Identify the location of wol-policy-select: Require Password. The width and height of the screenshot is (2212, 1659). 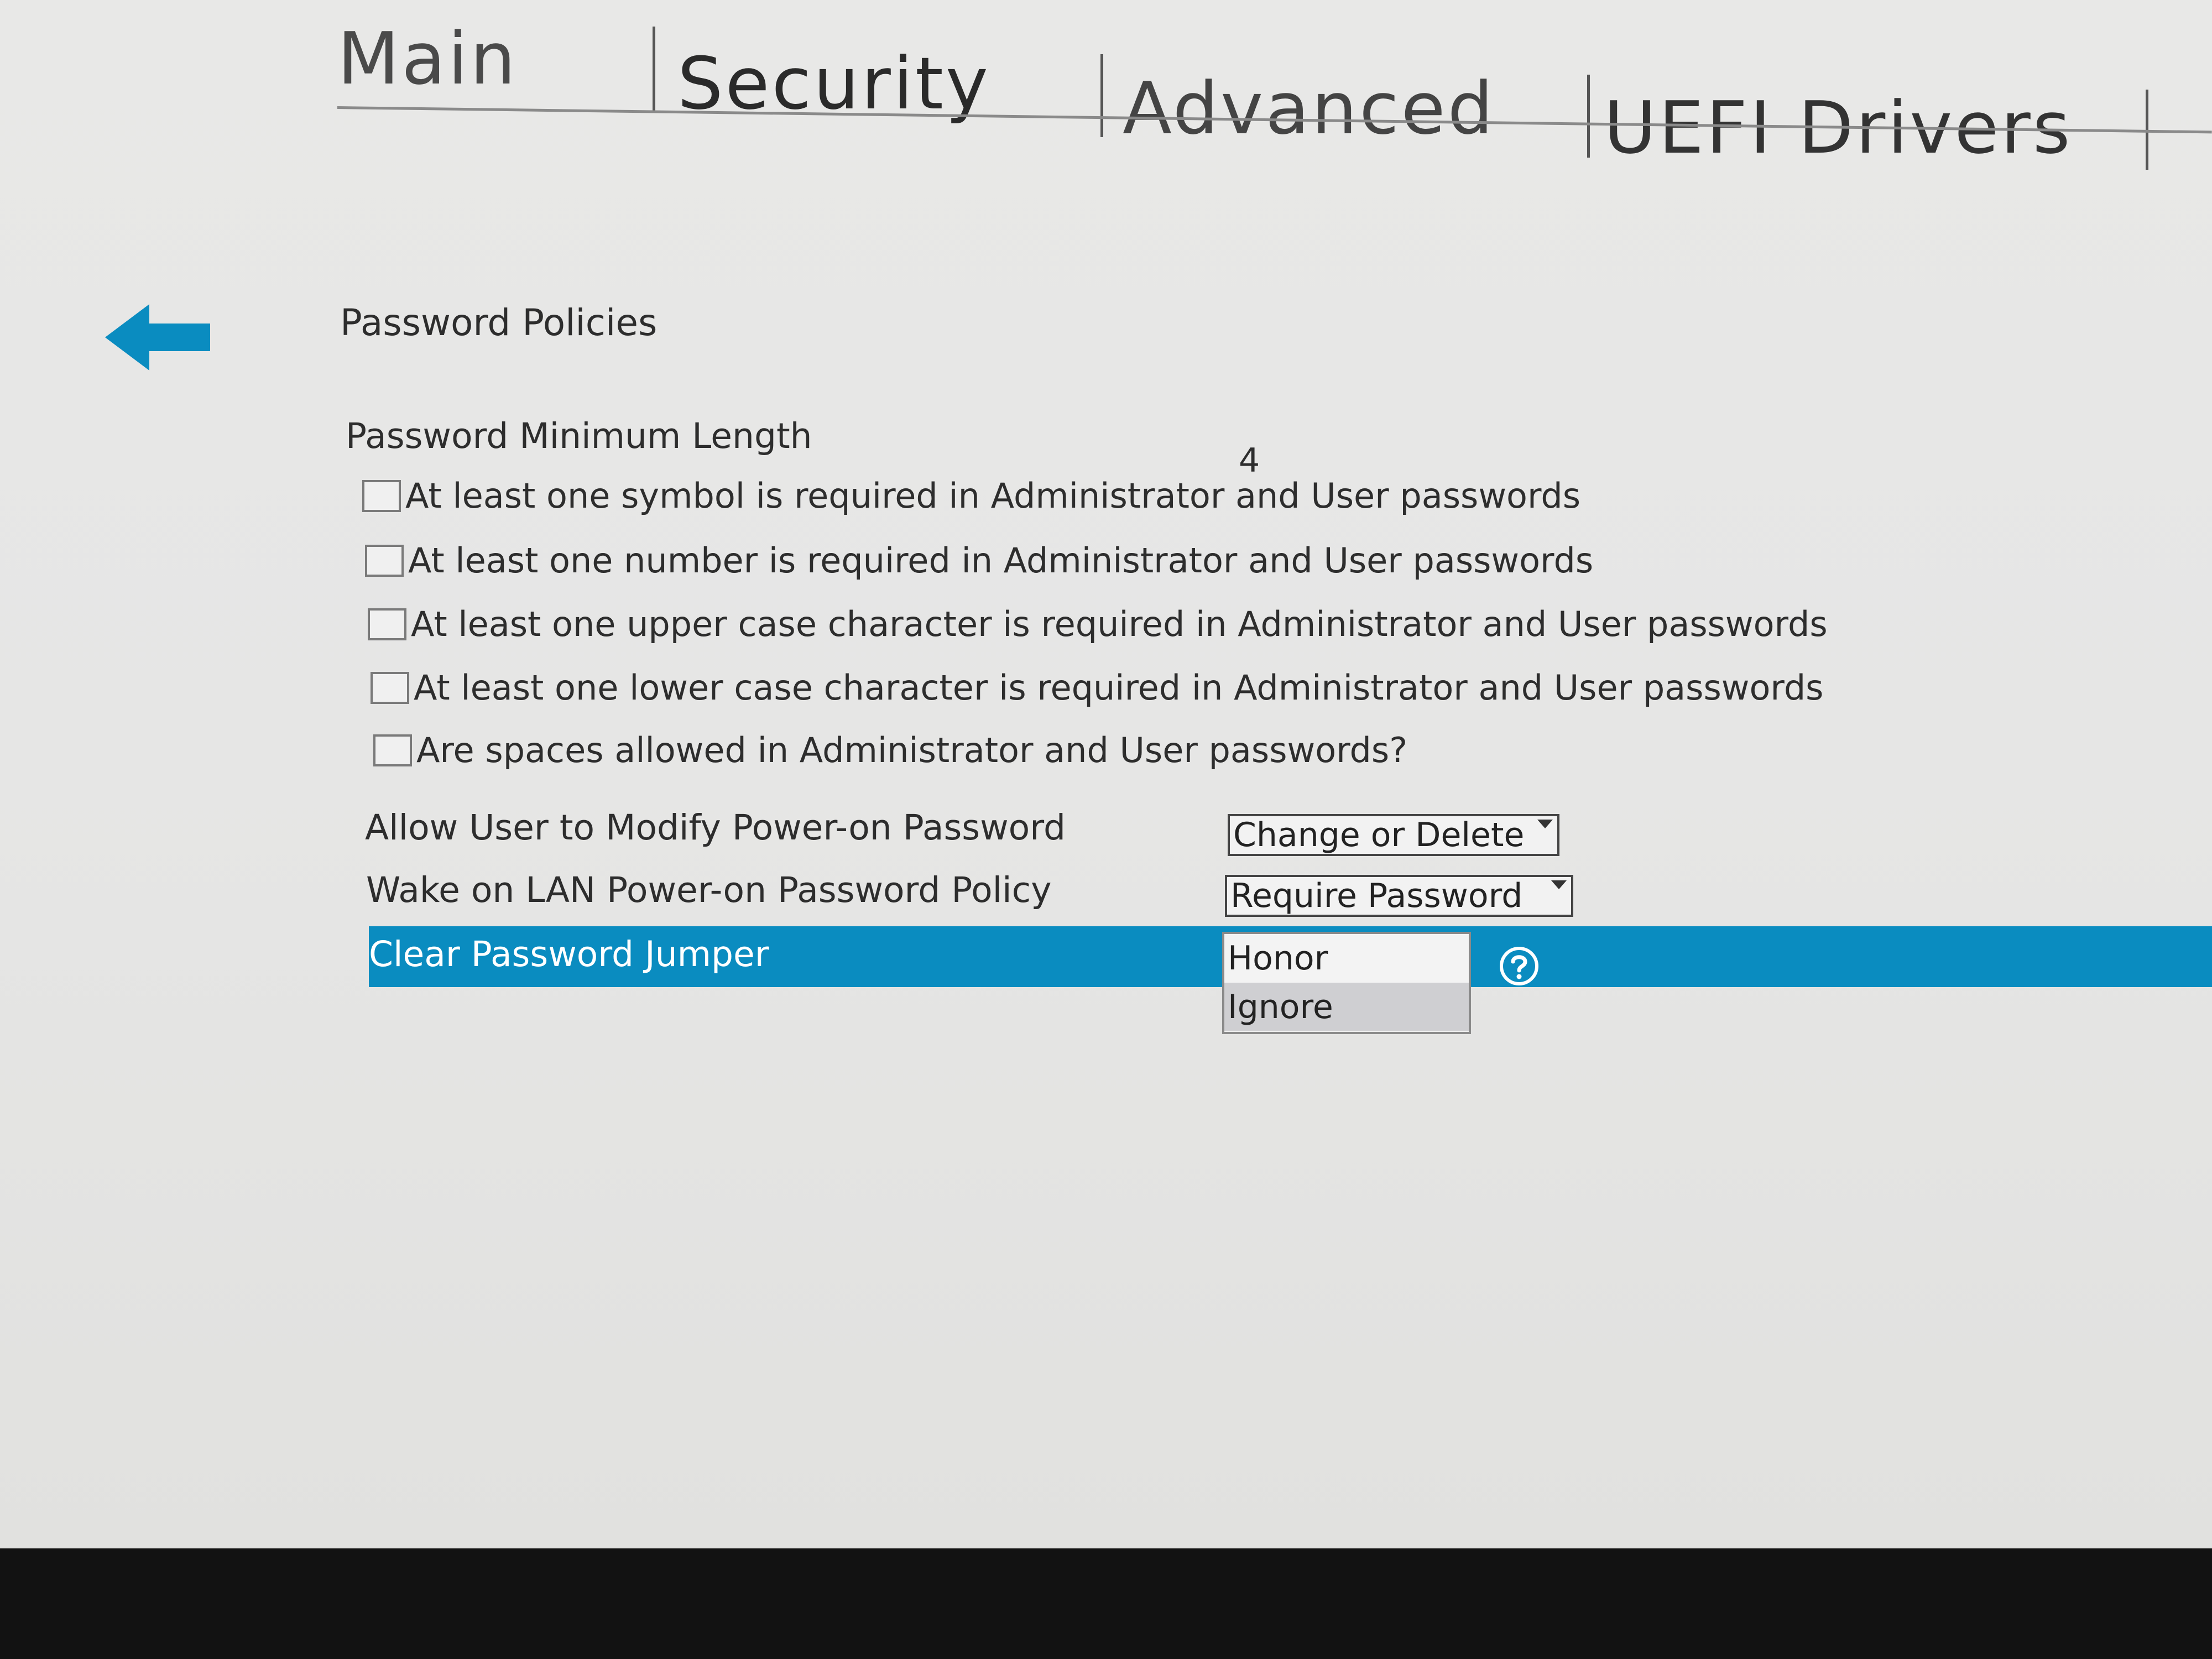
(1399, 896).